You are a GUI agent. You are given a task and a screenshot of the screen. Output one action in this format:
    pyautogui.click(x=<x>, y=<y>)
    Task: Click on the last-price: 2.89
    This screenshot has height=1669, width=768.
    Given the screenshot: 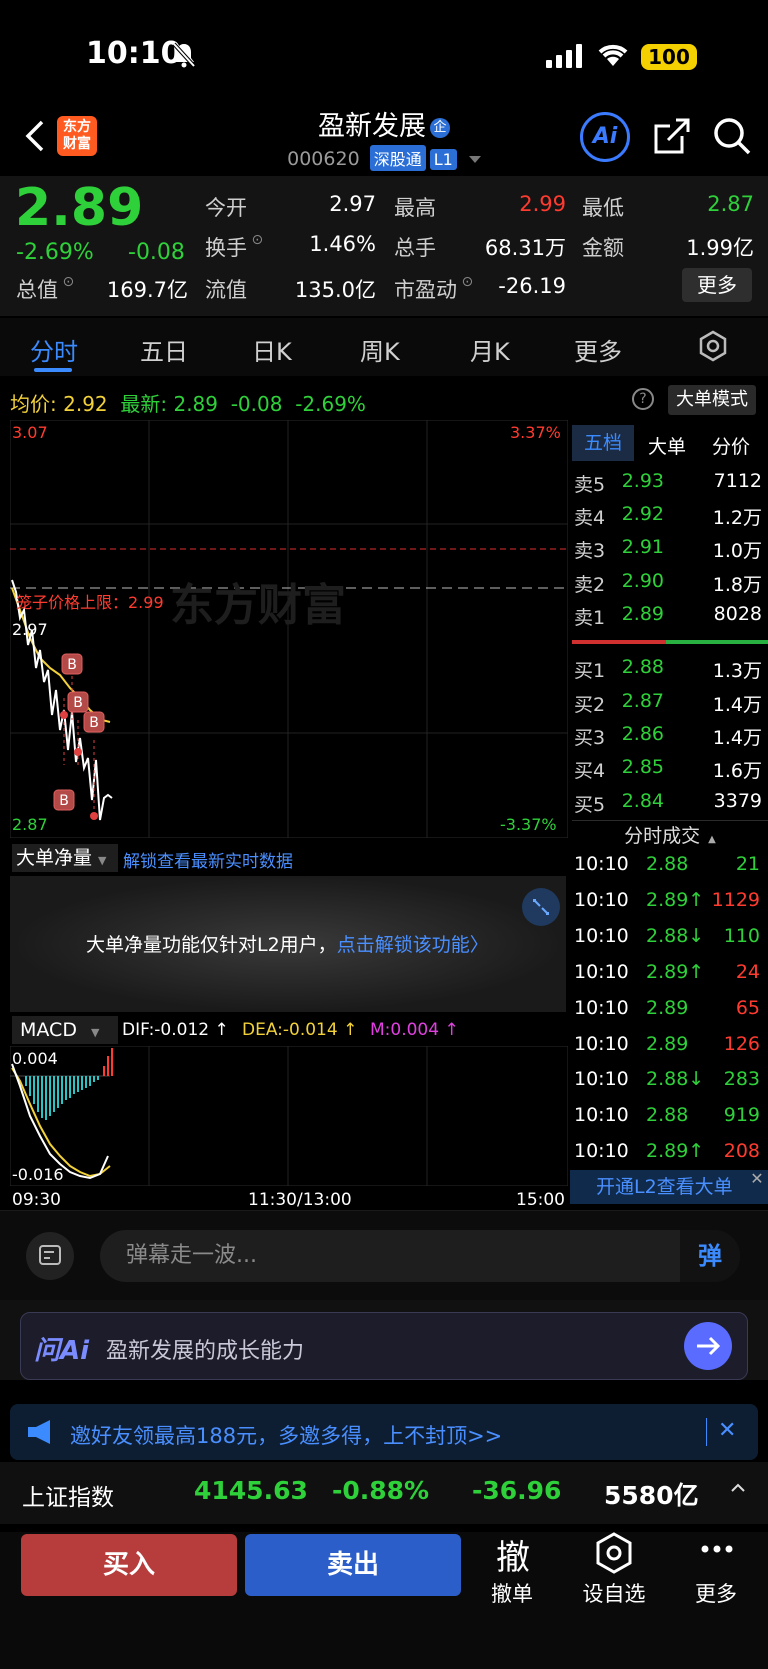 What is the action you would take?
    pyautogui.click(x=79, y=208)
    